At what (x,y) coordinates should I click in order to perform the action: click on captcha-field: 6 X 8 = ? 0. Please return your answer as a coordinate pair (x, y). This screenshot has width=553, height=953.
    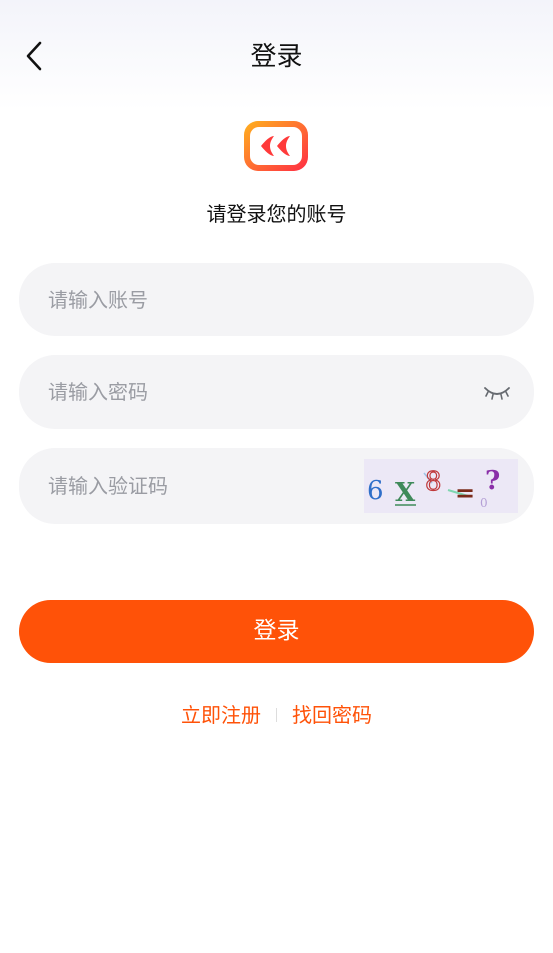
    Looking at the image, I should click on (276, 486).